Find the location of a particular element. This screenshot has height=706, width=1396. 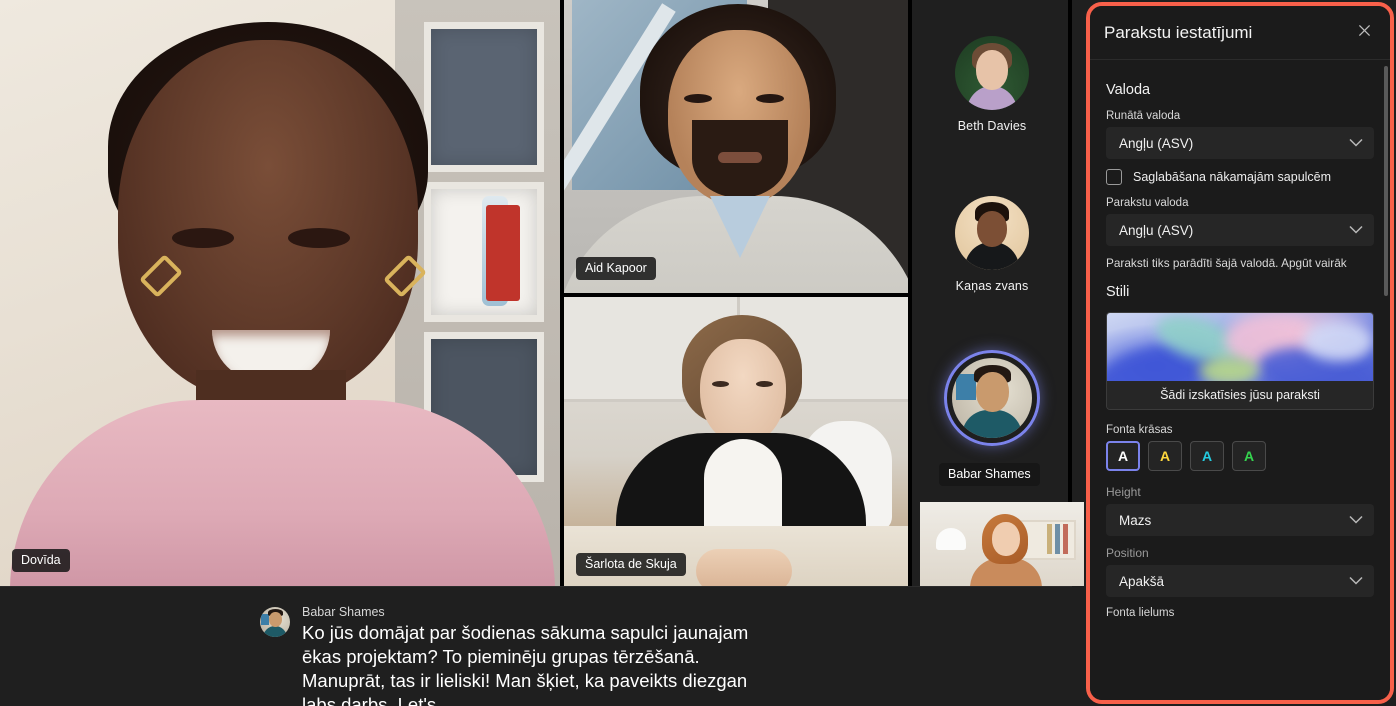

section-heading-language: Valoda is located at coordinates (1128, 90).